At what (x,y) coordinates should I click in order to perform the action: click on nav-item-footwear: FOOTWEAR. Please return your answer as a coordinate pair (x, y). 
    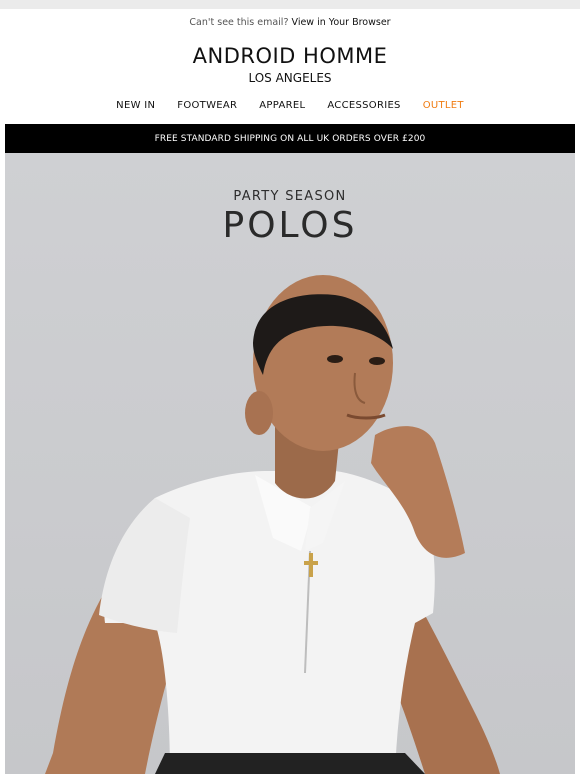
    Looking at the image, I should click on (207, 105).